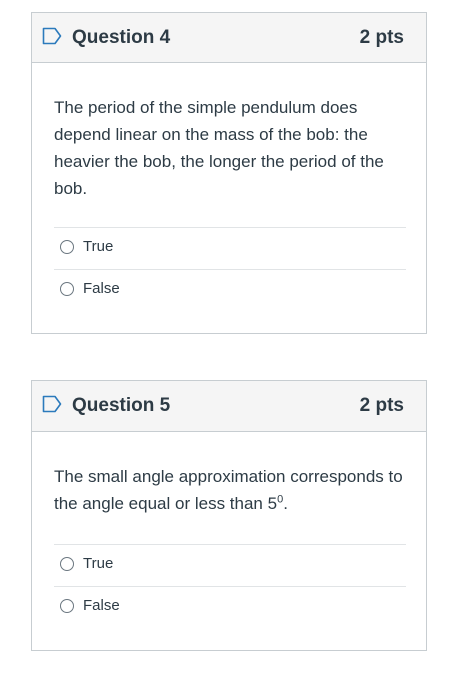  What do you see at coordinates (381, 405) in the screenshot?
I see `question-5-points: 2 pts` at bounding box center [381, 405].